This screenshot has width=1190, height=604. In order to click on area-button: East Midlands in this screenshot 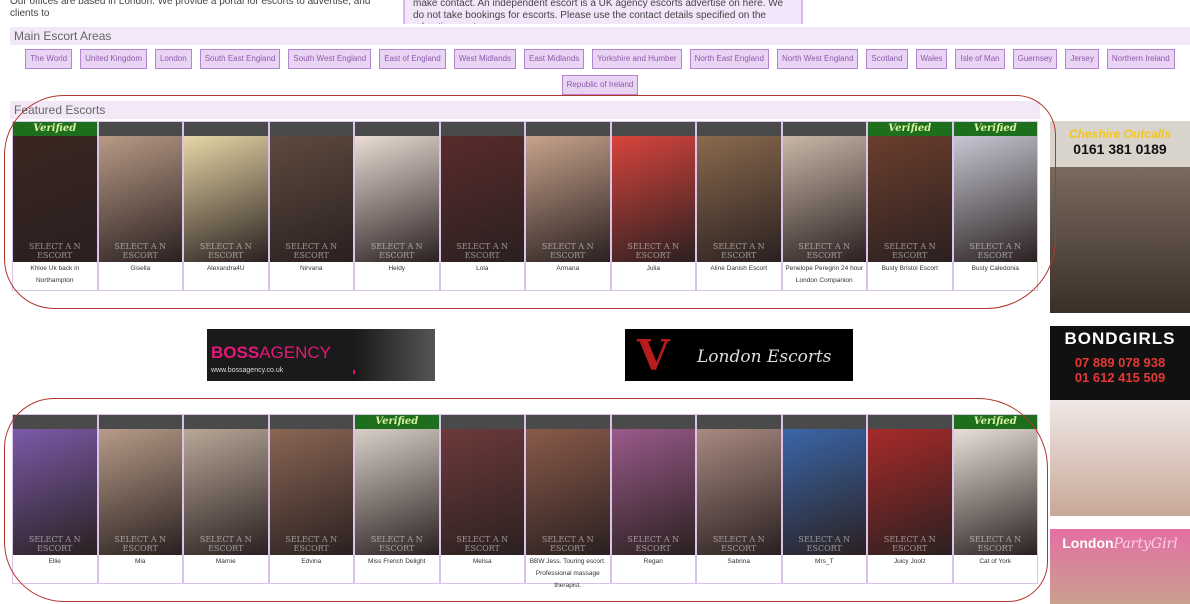, I will do `click(554, 59)`.